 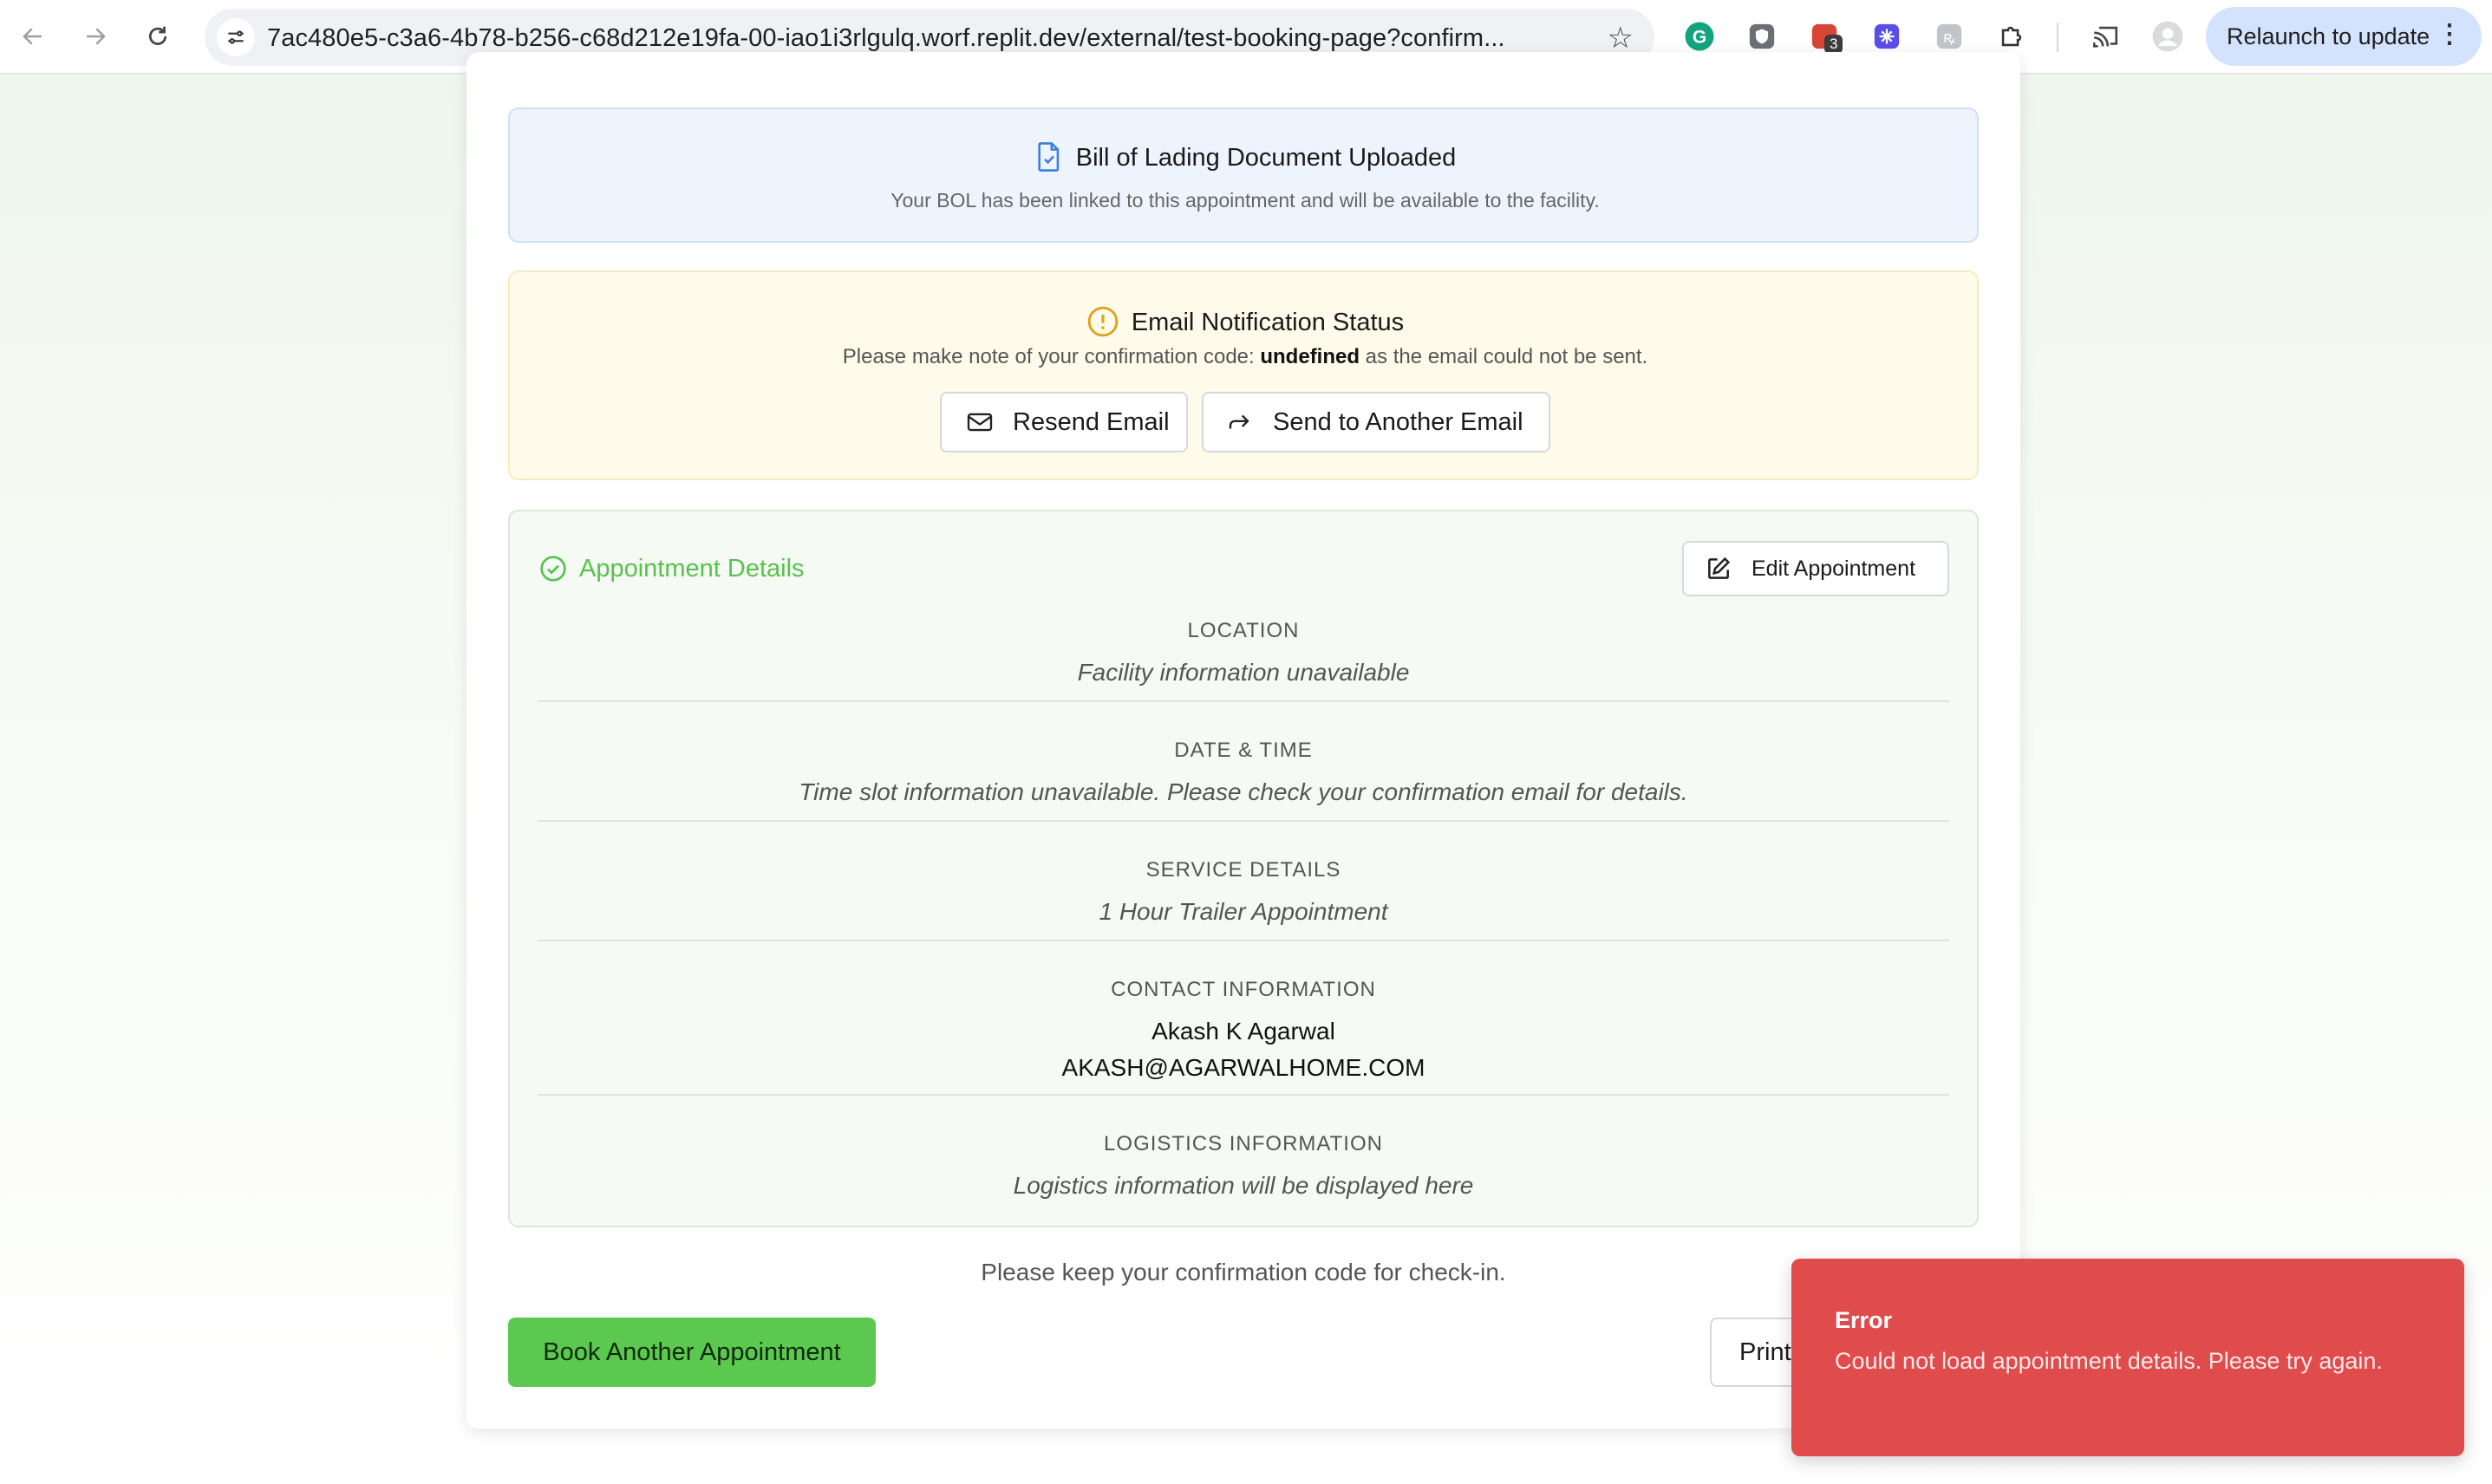 What do you see at coordinates (980, 422) in the screenshot?
I see `mail-icon` at bounding box center [980, 422].